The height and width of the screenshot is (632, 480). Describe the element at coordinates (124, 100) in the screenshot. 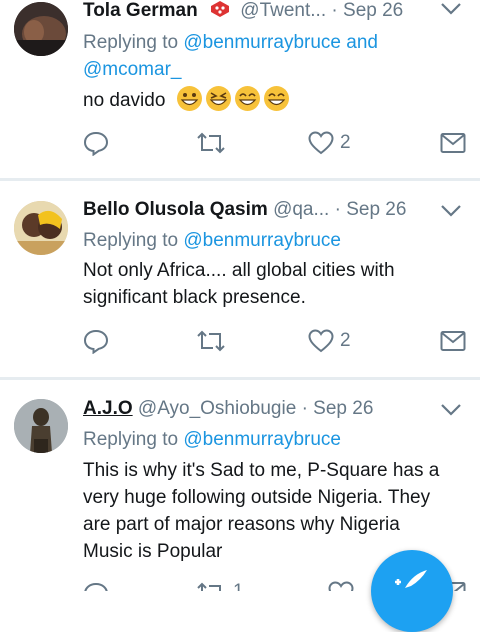

I see `tweet-text-line: no davido` at that location.